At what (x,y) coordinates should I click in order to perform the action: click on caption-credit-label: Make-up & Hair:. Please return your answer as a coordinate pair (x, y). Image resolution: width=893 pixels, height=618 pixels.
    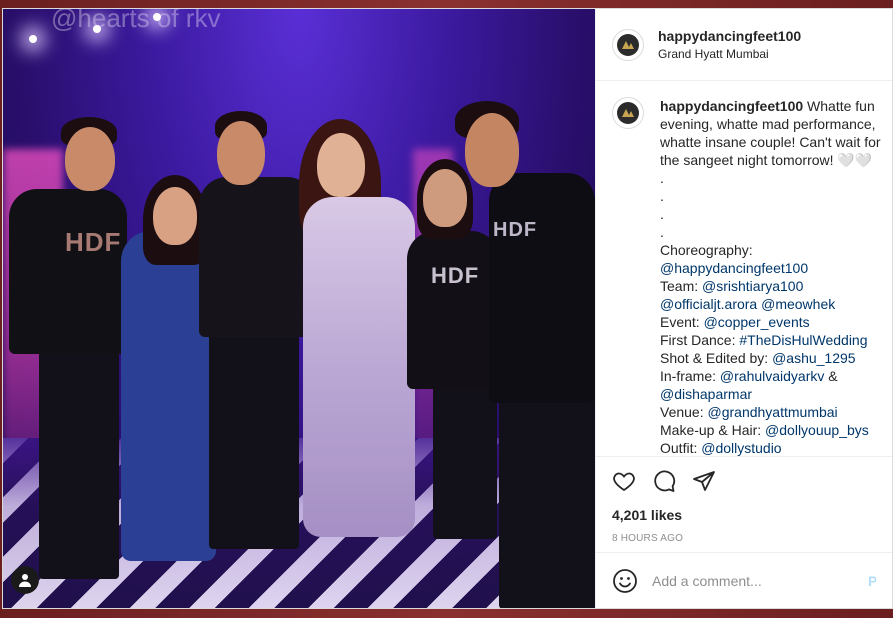
    Looking at the image, I should click on (713, 430).